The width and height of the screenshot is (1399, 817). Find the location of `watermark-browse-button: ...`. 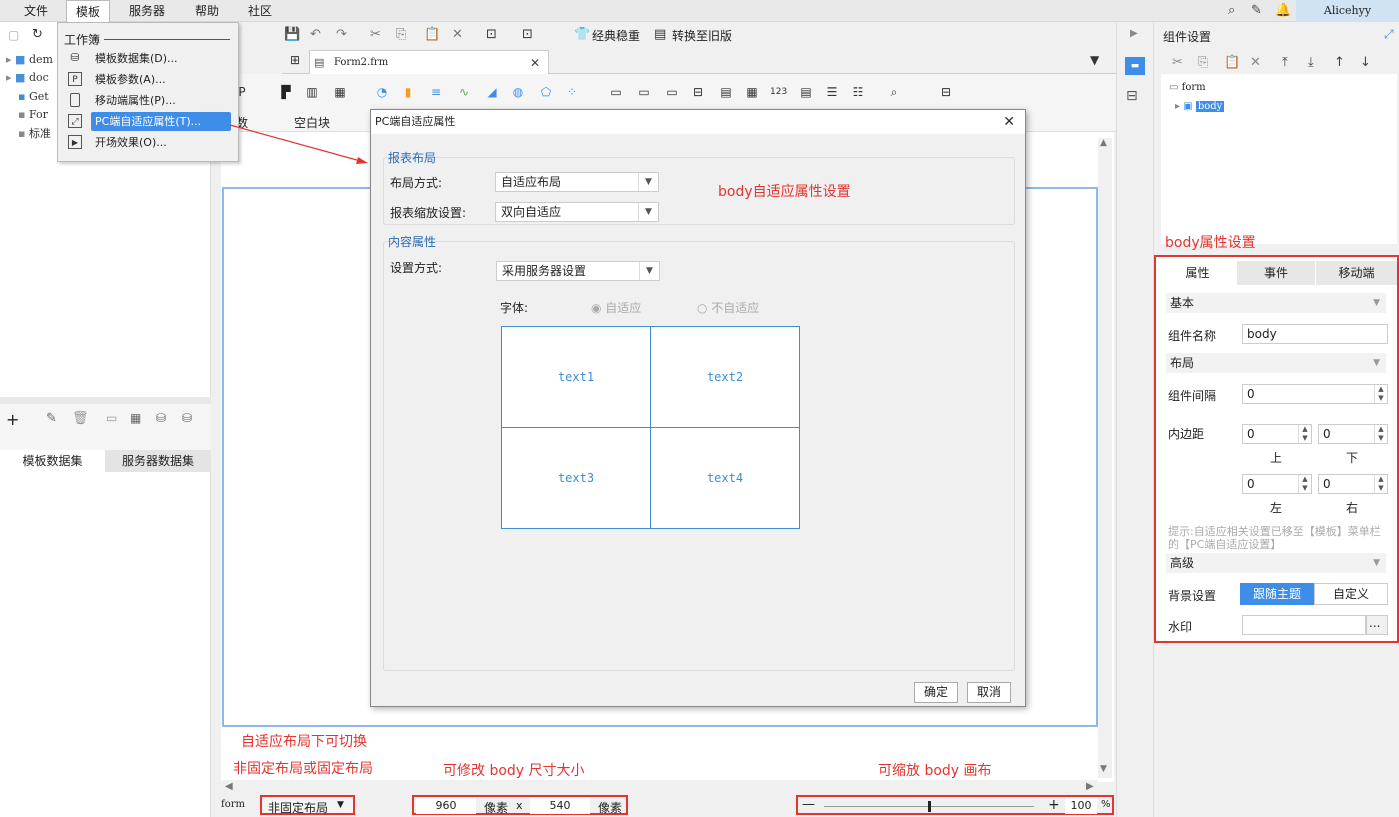

watermark-browse-button: ... is located at coordinates (1377, 625).